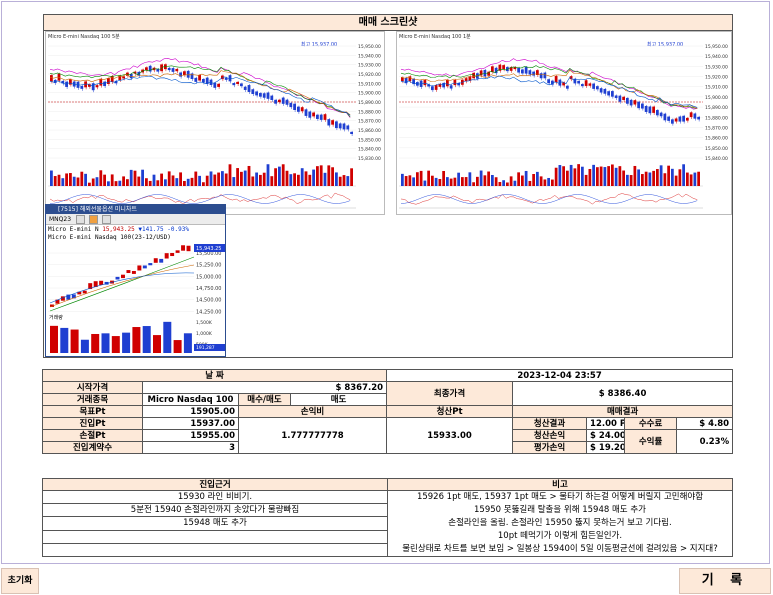 The height and width of the screenshot is (595, 773). Describe the element at coordinates (338, 399) in the screenshot. I see `side-value: 매도` at that location.